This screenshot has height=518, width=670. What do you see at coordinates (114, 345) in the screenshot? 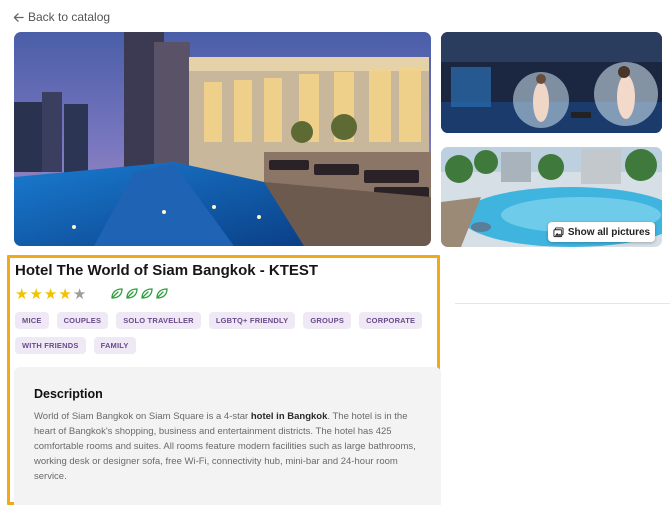
I see `tag-chip: FAMILY` at bounding box center [114, 345].